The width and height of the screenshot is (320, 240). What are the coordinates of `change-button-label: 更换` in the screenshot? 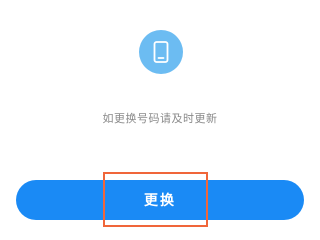 It's located at (160, 201).